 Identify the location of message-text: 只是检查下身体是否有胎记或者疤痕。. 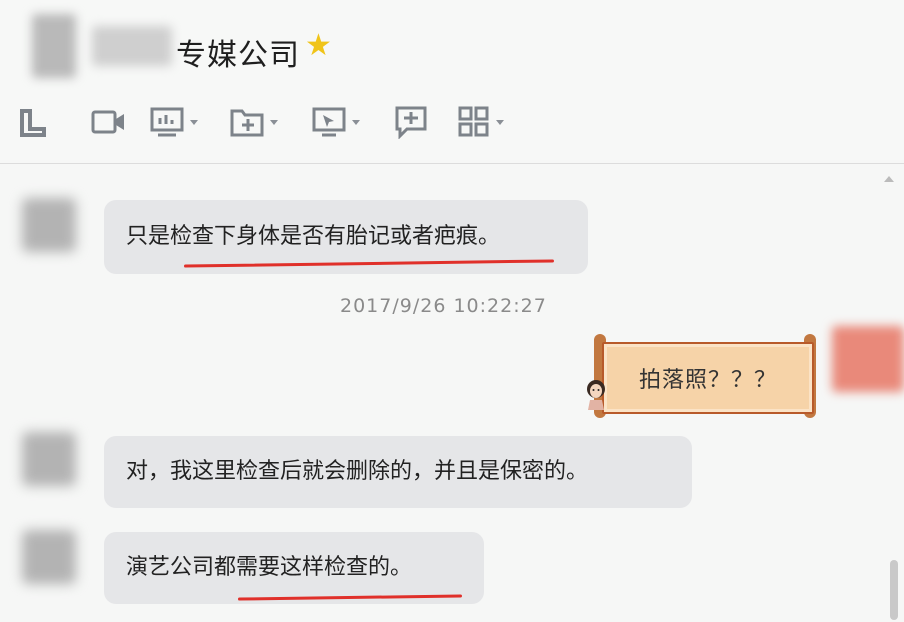
(313, 236).